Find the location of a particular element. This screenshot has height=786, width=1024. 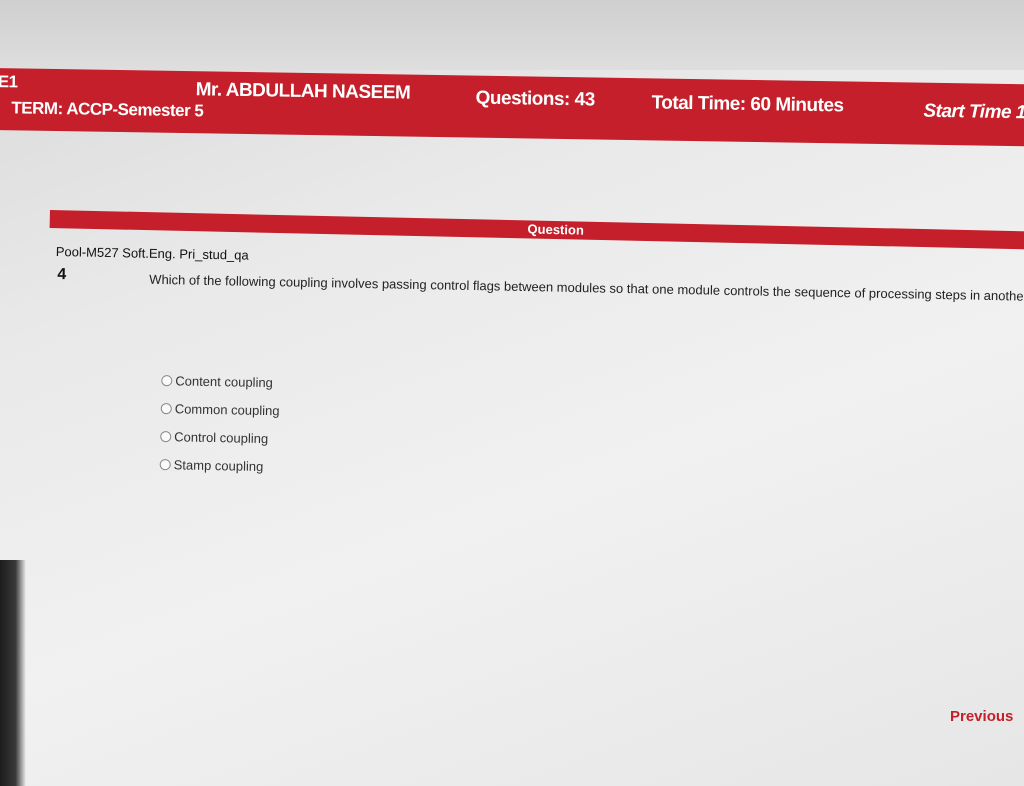

questions-count: Questions: 43 is located at coordinates (535, 99).